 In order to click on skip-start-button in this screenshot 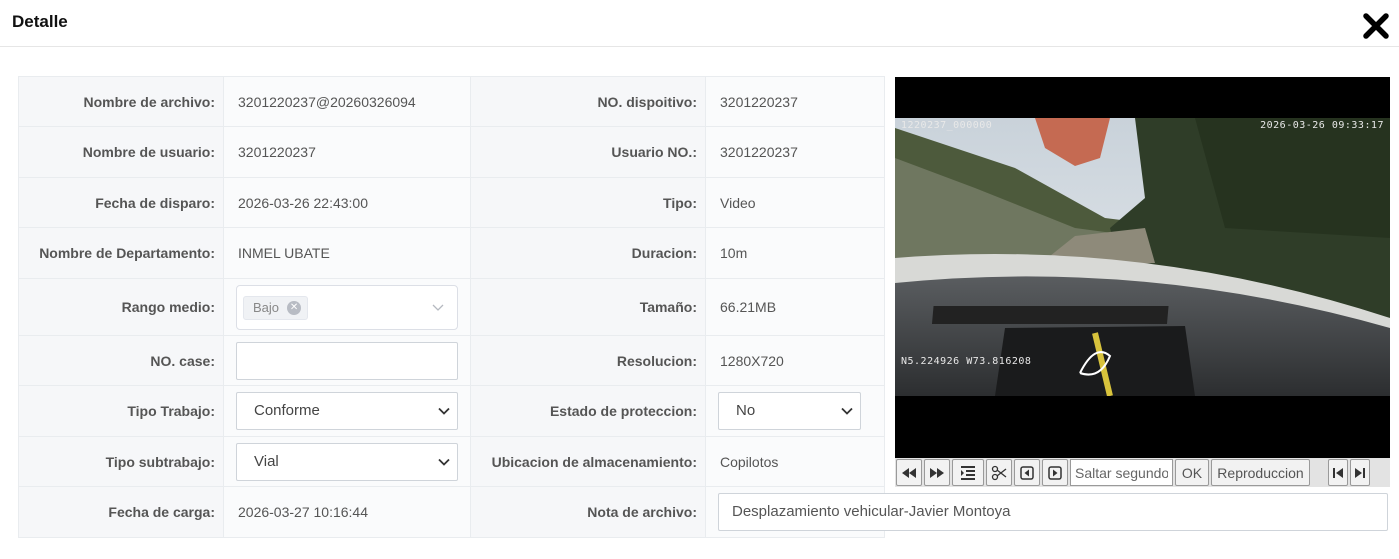, I will do `click(1338, 472)`.